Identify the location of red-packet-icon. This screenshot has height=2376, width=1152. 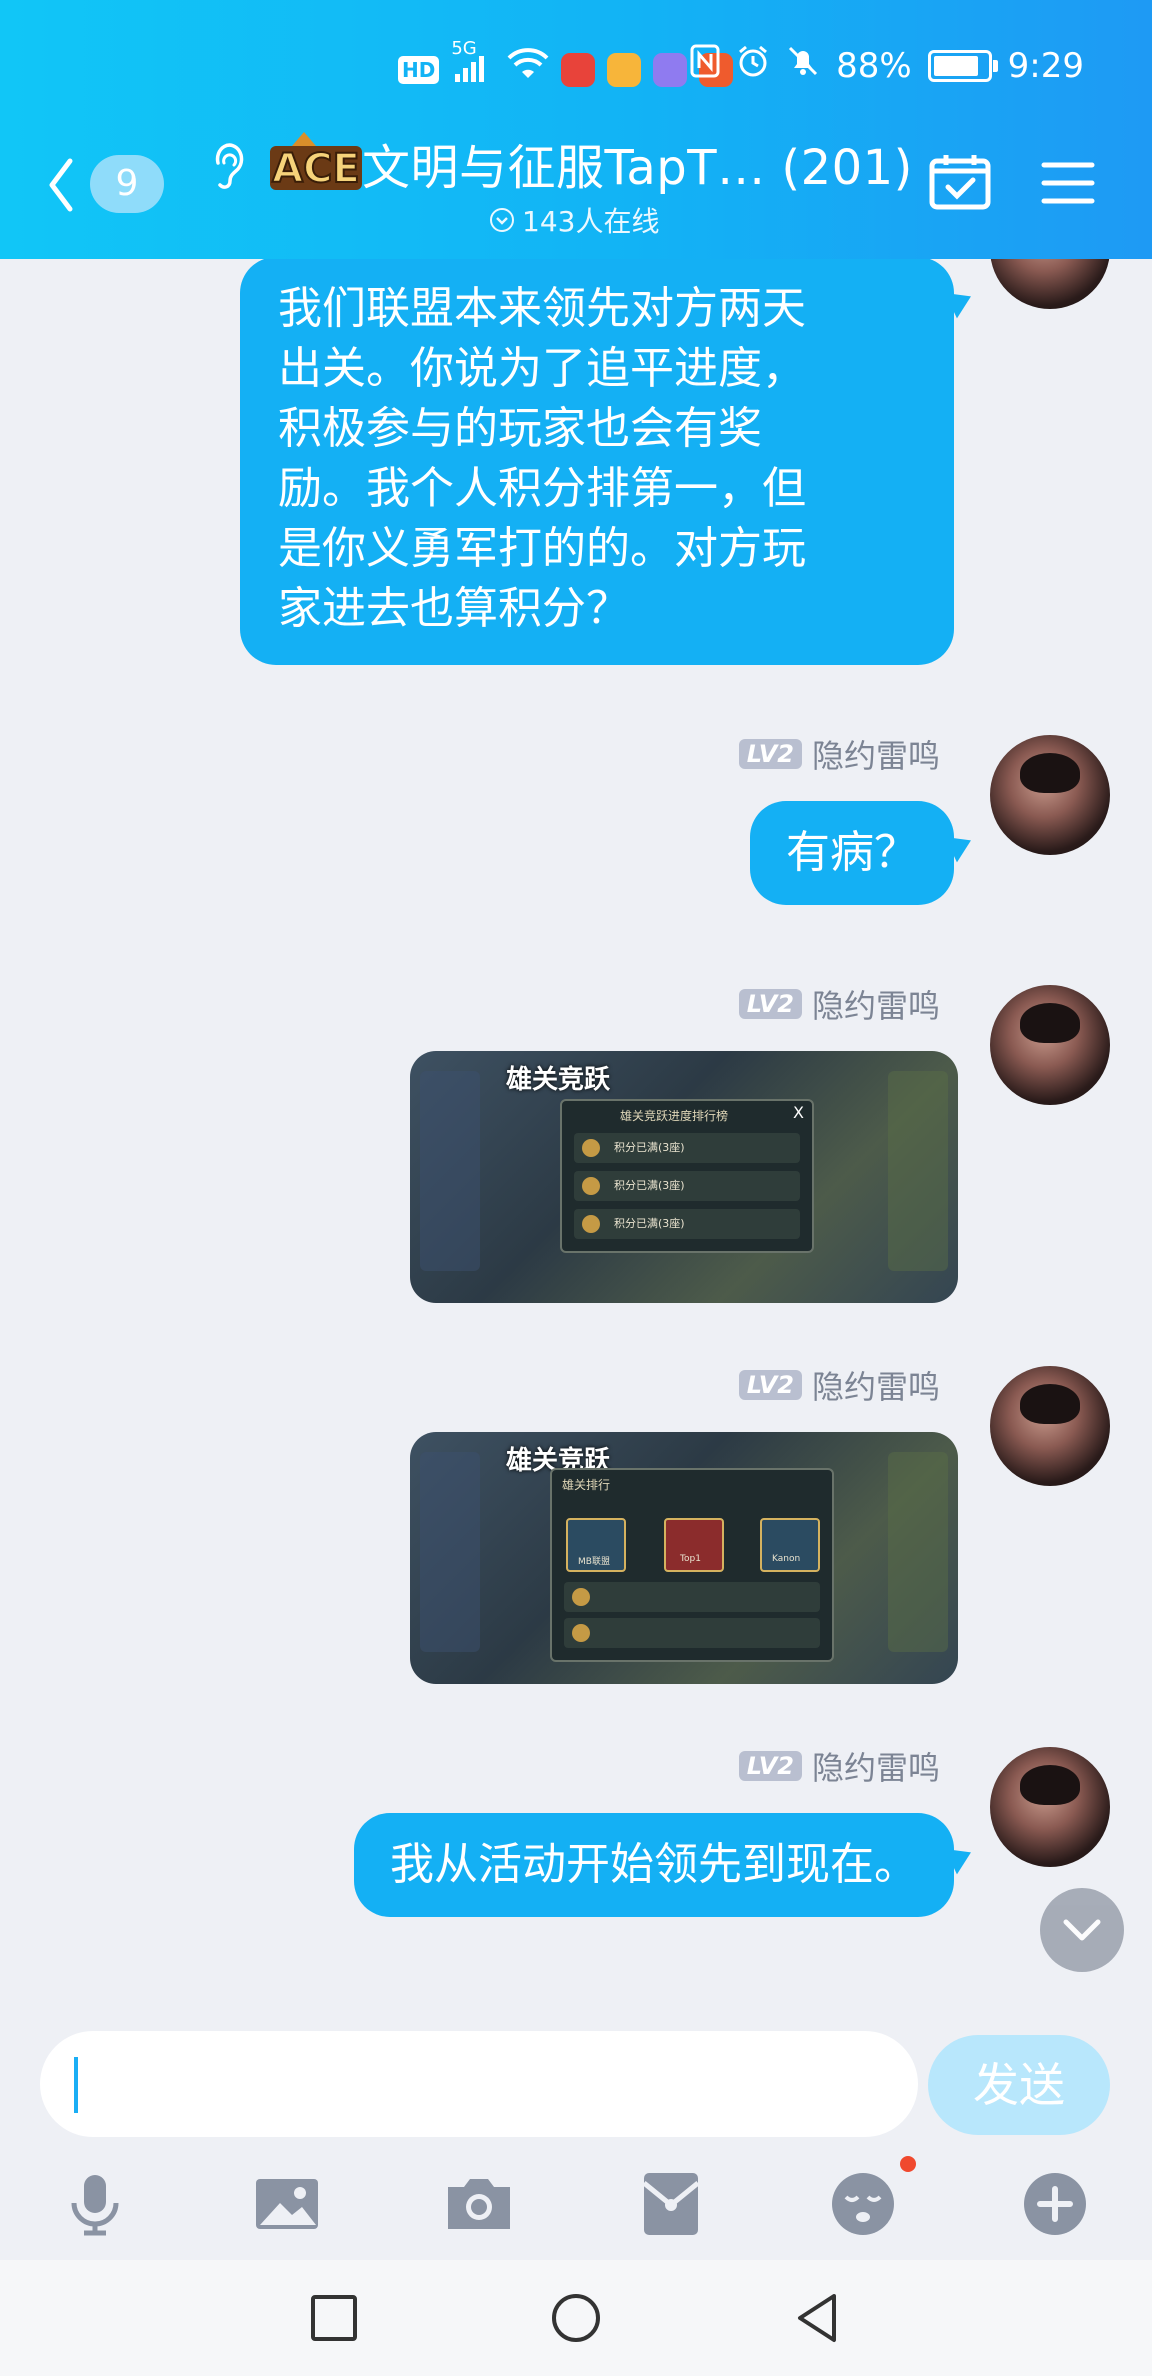
(671, 2204).